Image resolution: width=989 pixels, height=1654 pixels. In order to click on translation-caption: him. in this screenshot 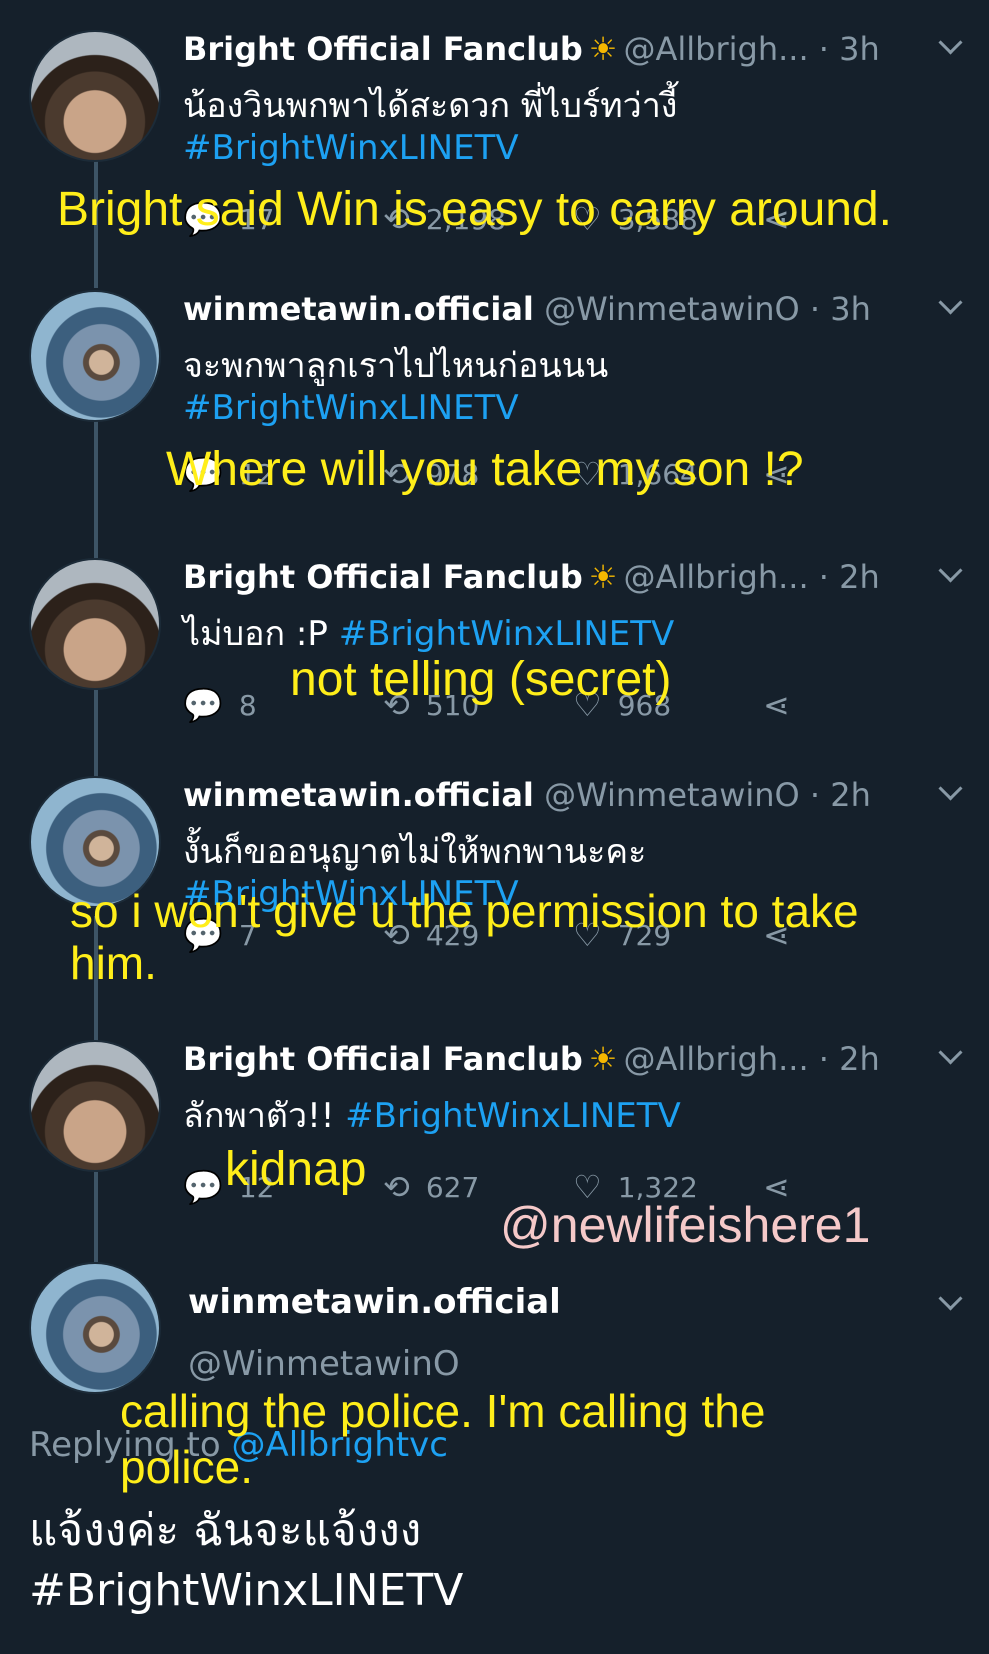, I will do `click(113, 963)`.